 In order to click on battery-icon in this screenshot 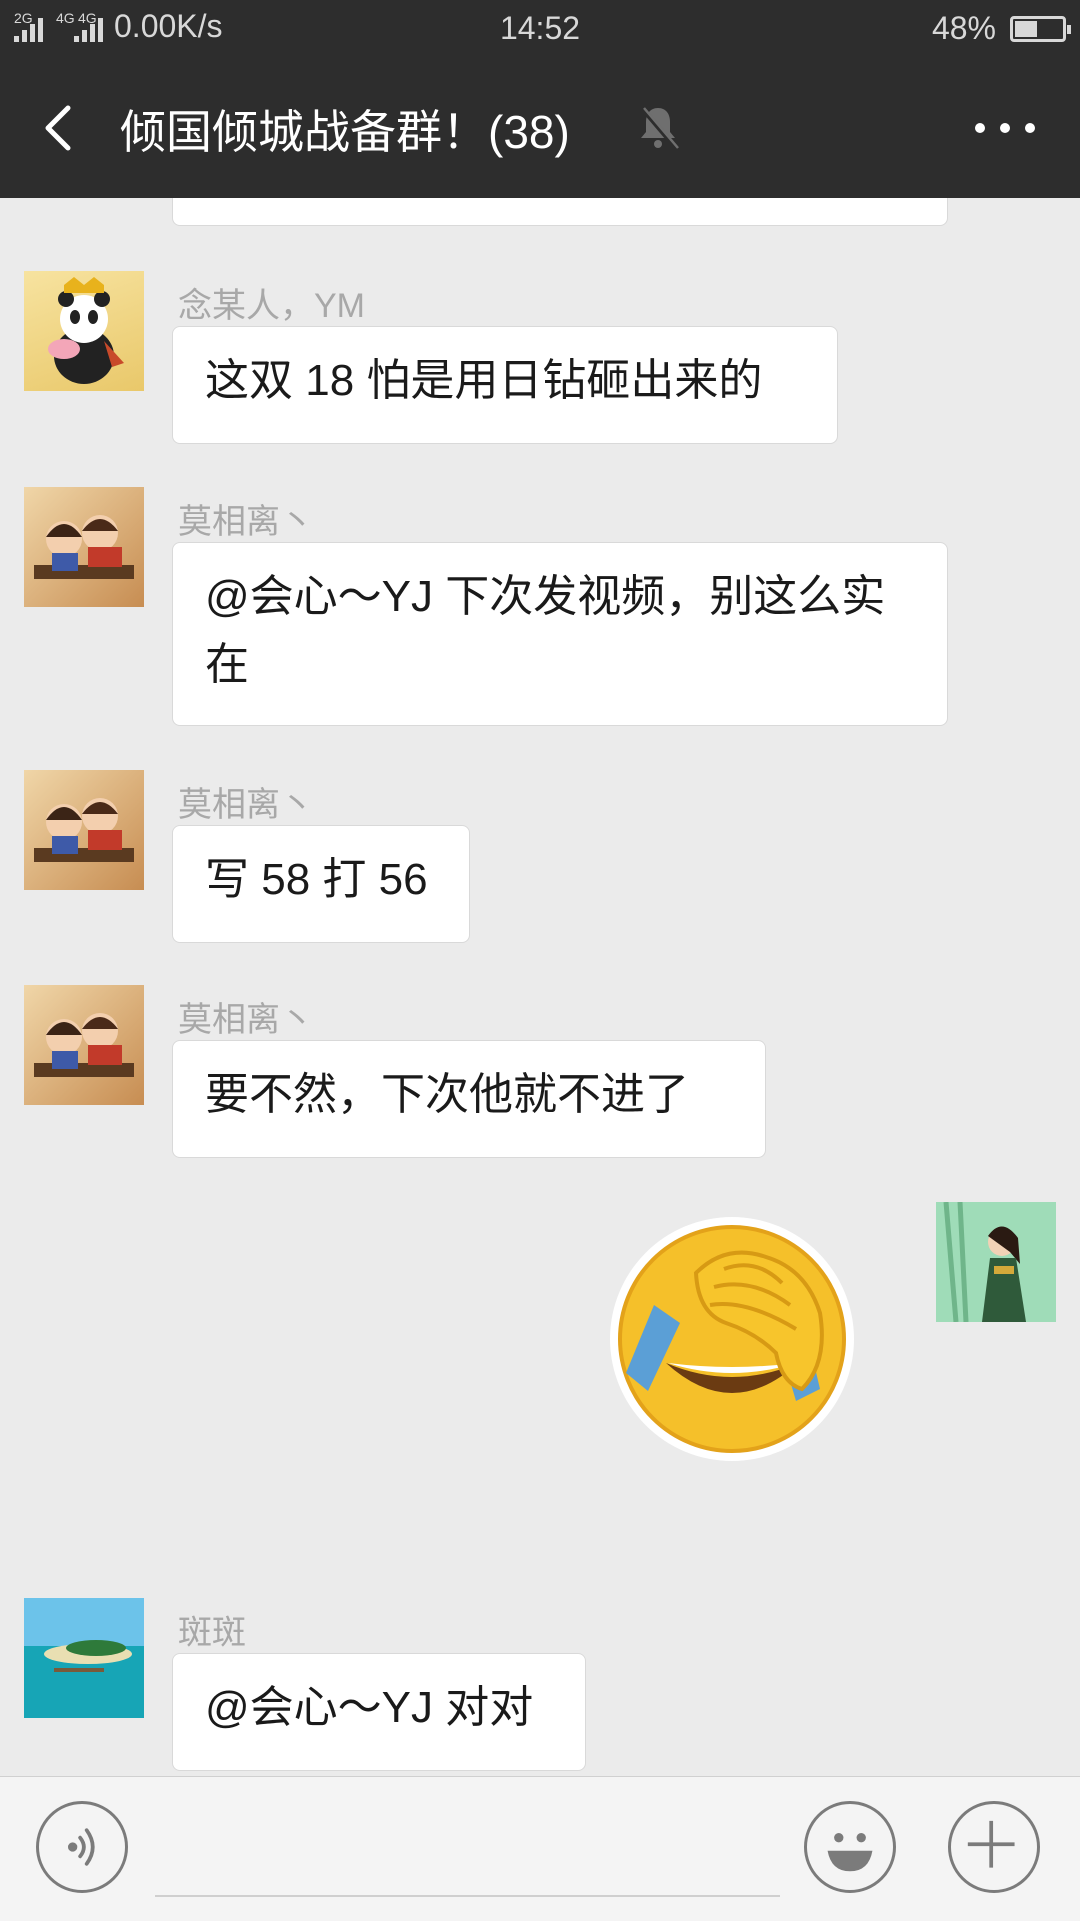, I will do `click(1040, 28)`.